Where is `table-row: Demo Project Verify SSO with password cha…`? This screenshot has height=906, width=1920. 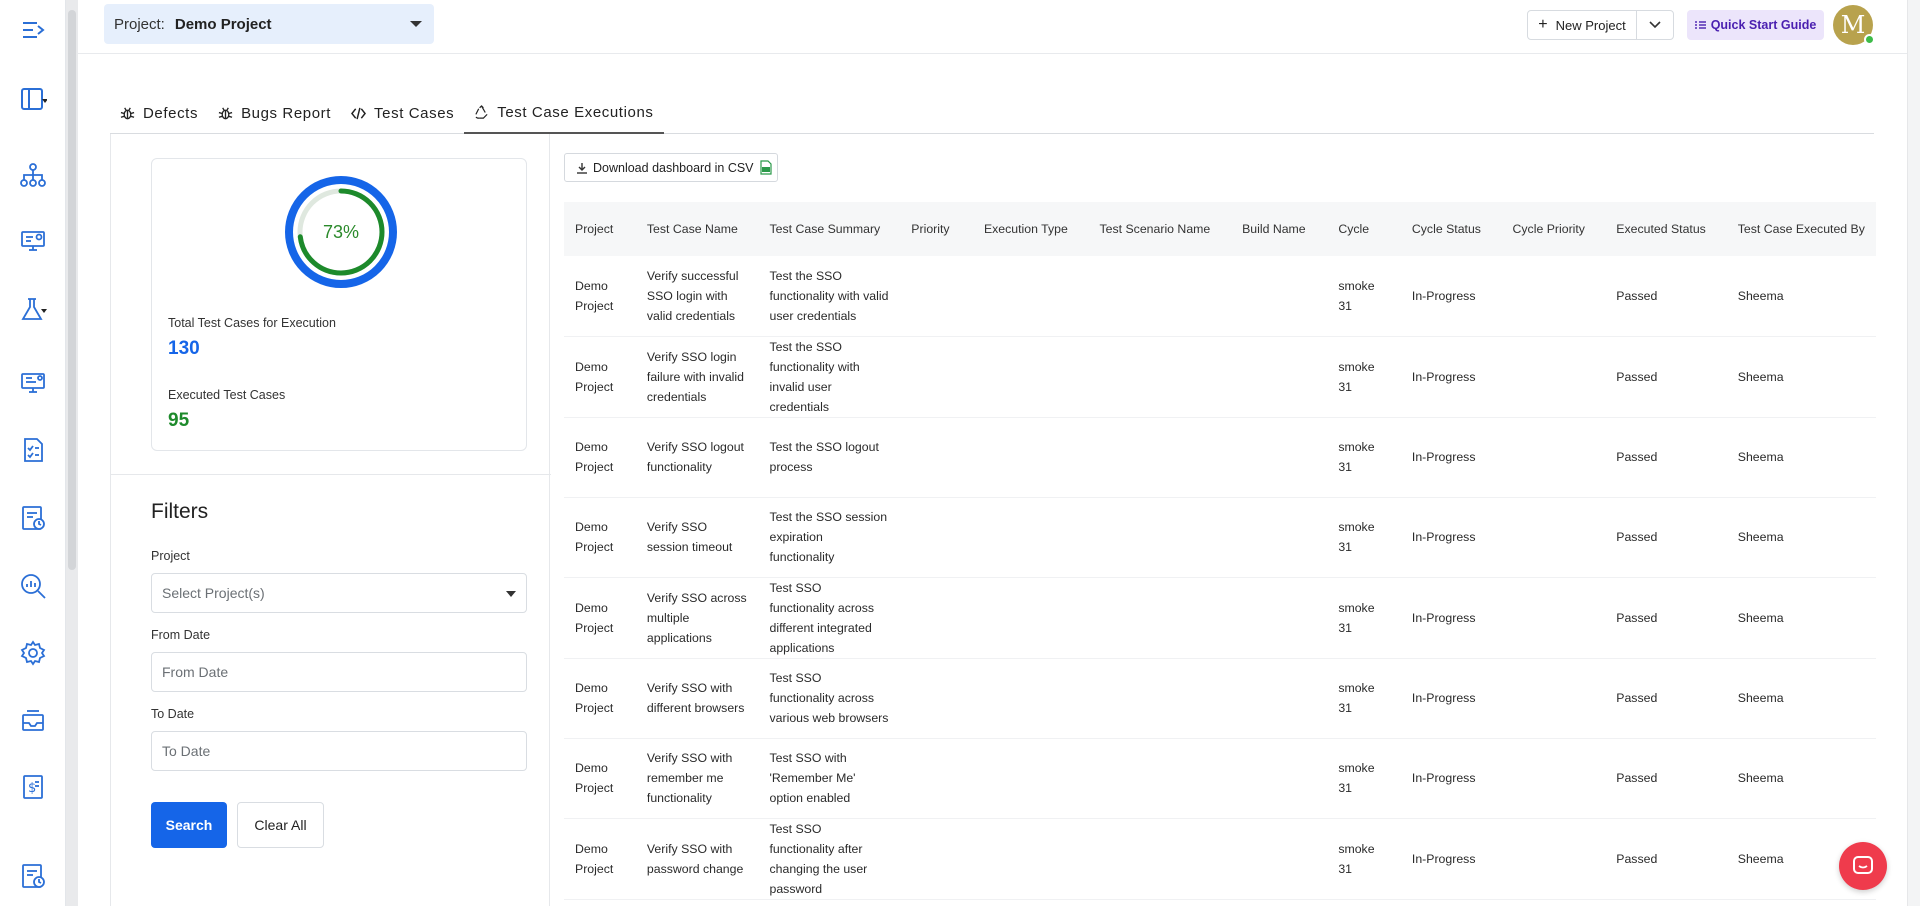
table-row: Demo Project Verify SSO with password cha… is located at coordinates (1220, 859).